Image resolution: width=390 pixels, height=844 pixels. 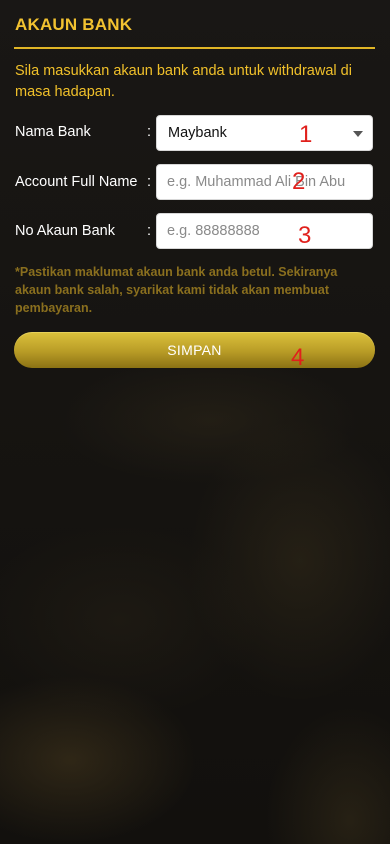 I want to click on bank-name-selected-value: Maybank, so click(x=197, y=133).